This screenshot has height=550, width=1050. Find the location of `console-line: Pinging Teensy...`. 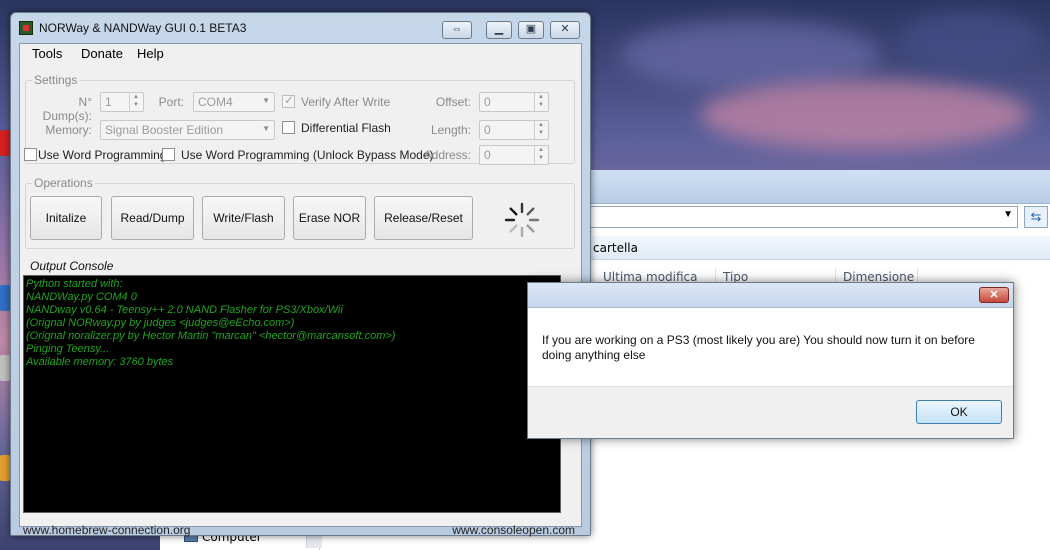

console-line: Pinging Teensy... is located at coordinates (68, 349).